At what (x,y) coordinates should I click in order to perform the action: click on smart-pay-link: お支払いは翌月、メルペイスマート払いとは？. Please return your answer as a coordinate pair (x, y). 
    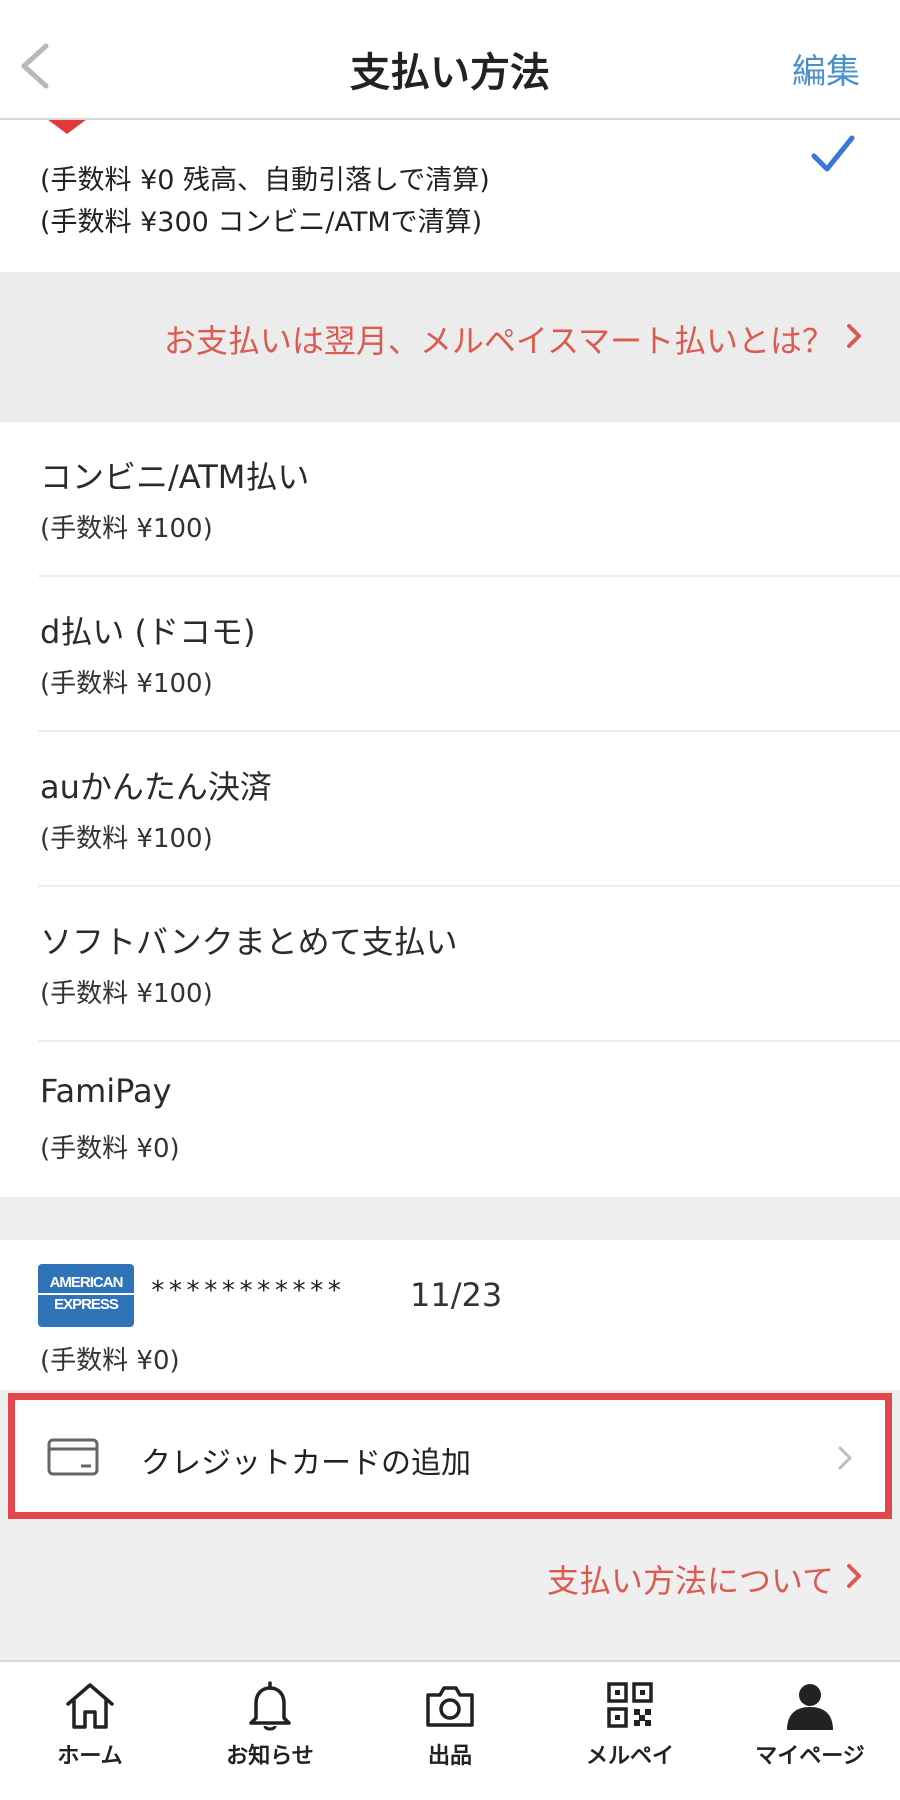
    Looking at the image, I should click on (499, 339).